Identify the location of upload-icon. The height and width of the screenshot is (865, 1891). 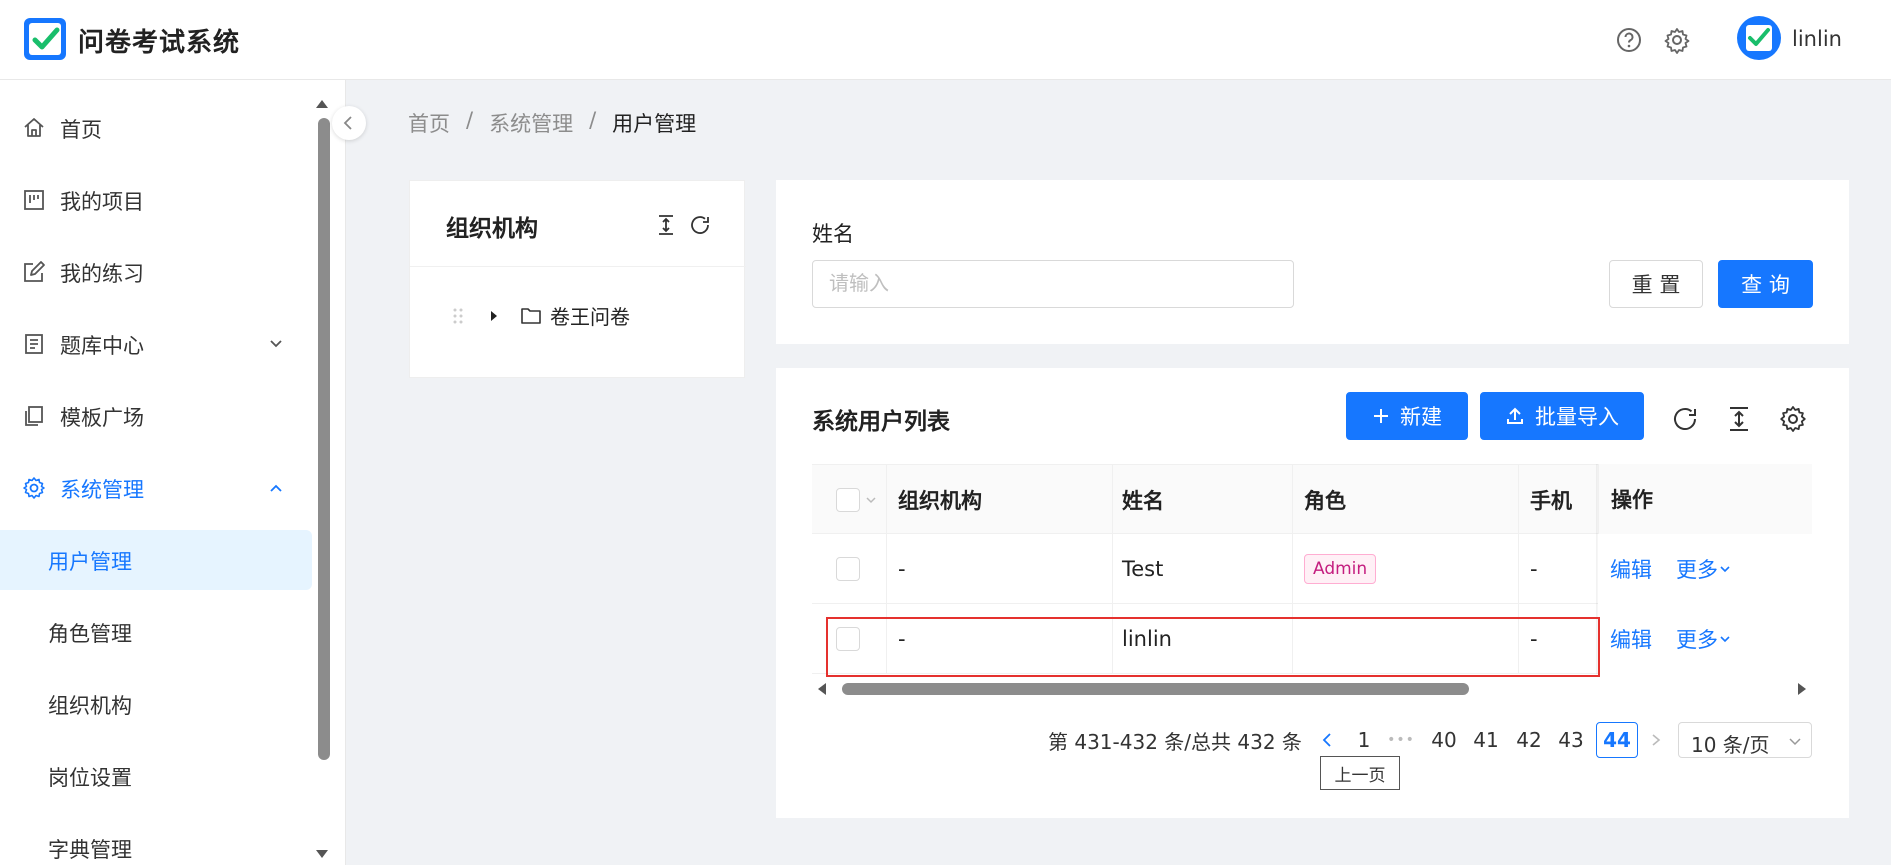
(1515, 415).